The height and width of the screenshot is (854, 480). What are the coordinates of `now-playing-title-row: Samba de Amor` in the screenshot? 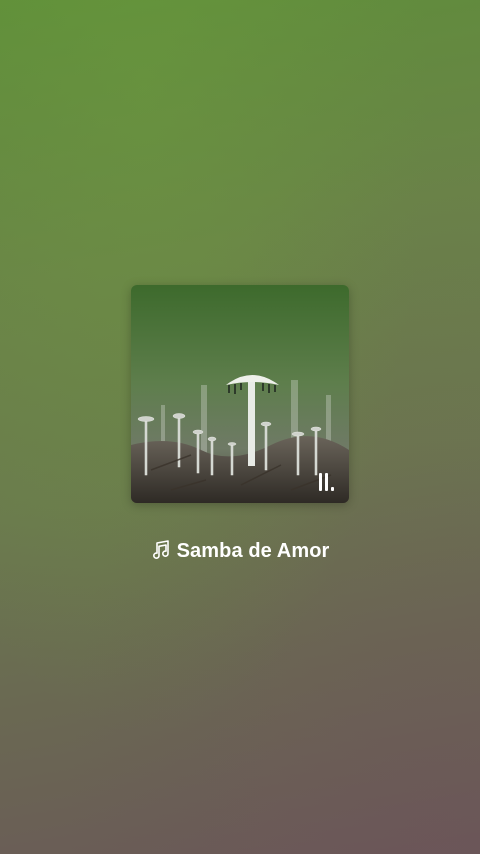 It's located at (240, 553).